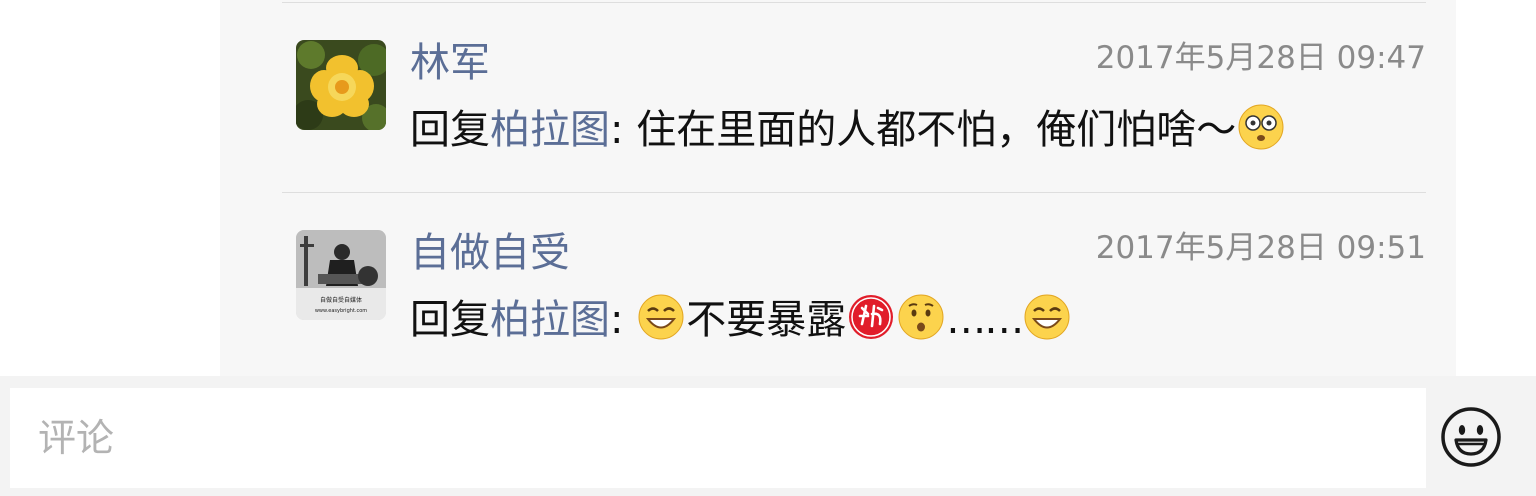 Image resolution: width=1536 pixels, height=496 pixels. What do you see at coordinates (341, 300) in the screenshot?
I see `avatar-caption: 自做自受自媒体` at bounding box center [341, 300].